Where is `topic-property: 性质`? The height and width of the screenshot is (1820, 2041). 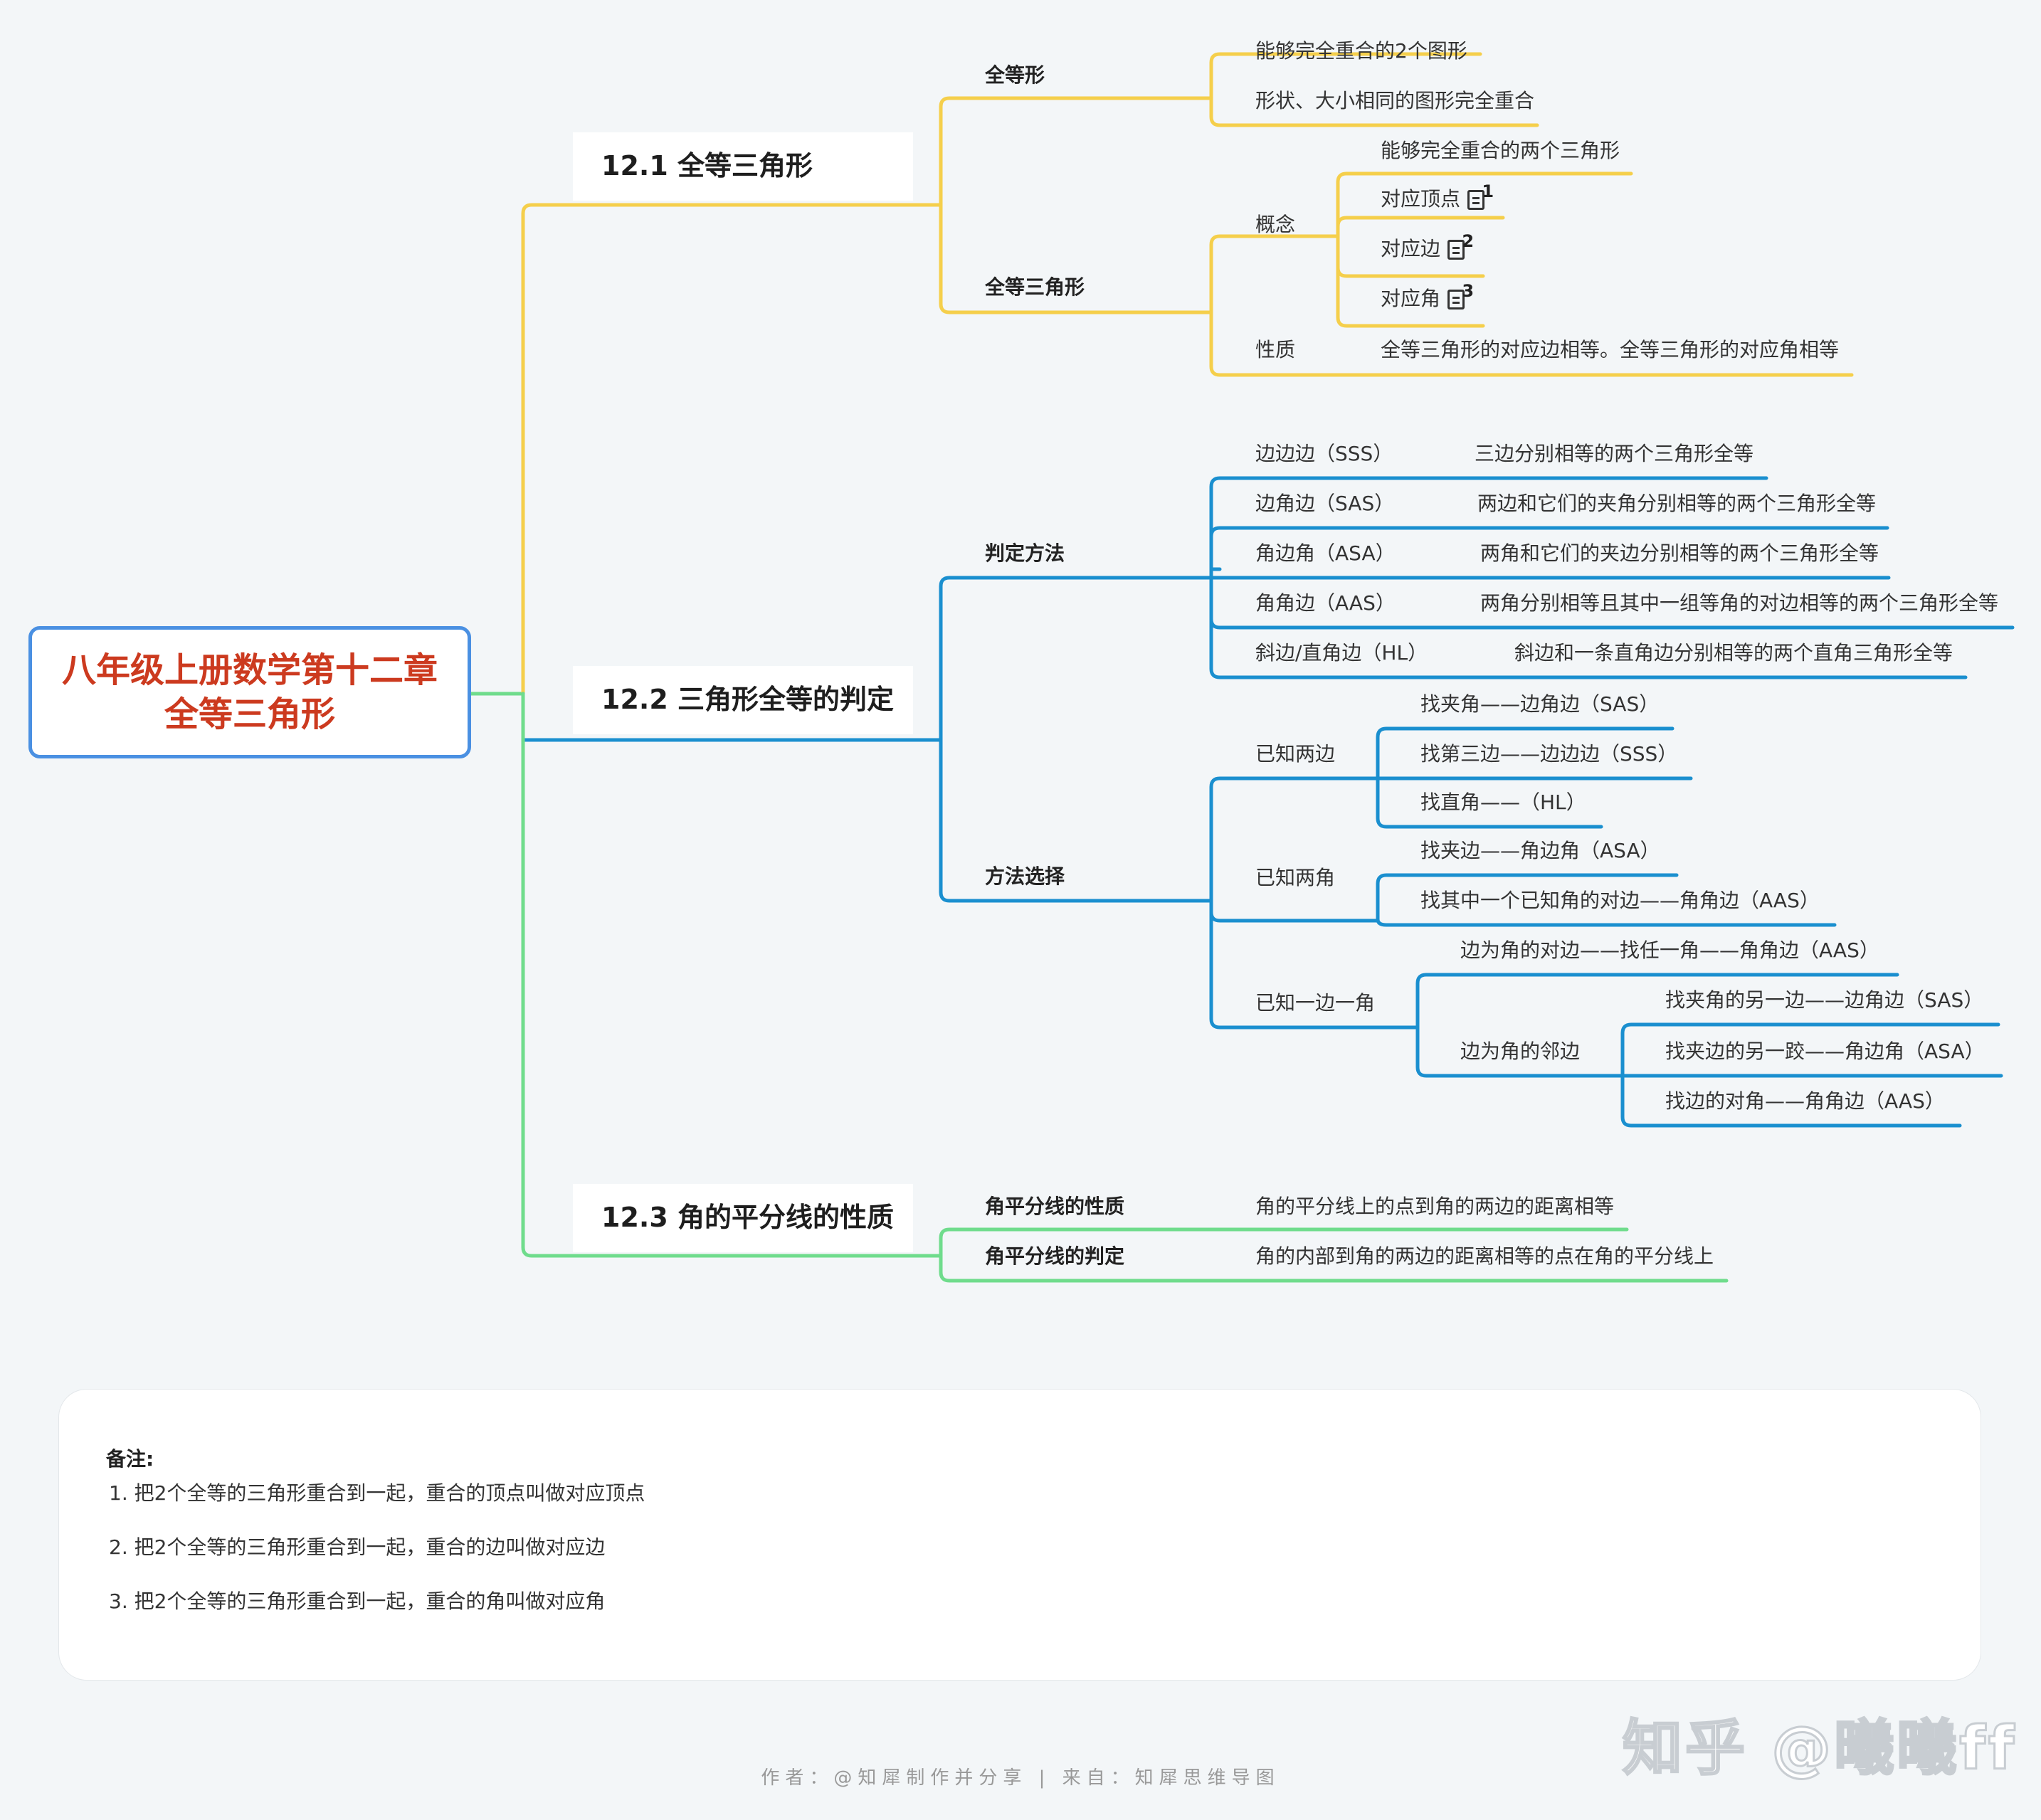 topic-property: 性质 is located at coordinates (1275, 349).